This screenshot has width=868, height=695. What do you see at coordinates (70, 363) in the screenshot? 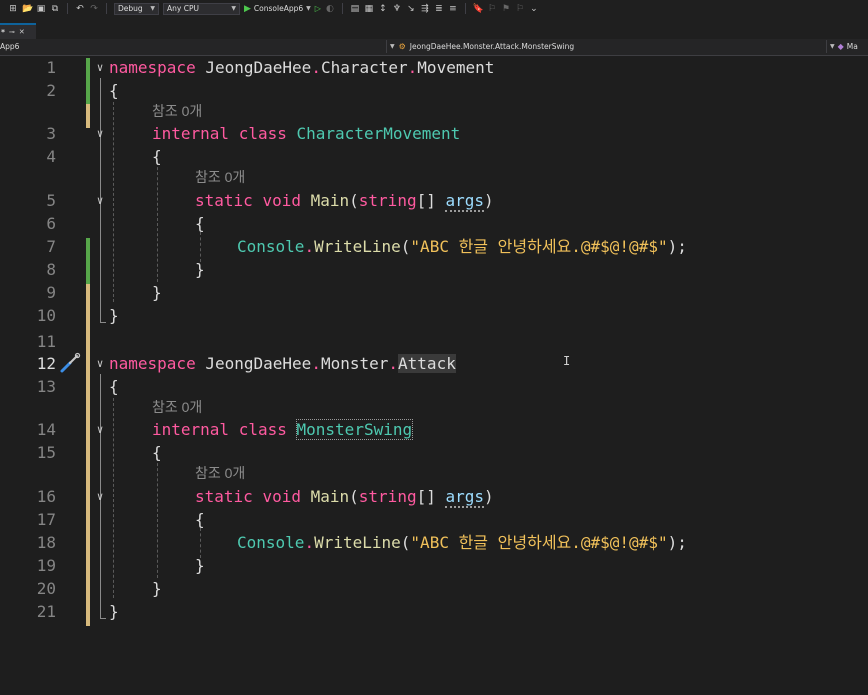
I see `screwdriver-icon` at bounding box center [70, 363].